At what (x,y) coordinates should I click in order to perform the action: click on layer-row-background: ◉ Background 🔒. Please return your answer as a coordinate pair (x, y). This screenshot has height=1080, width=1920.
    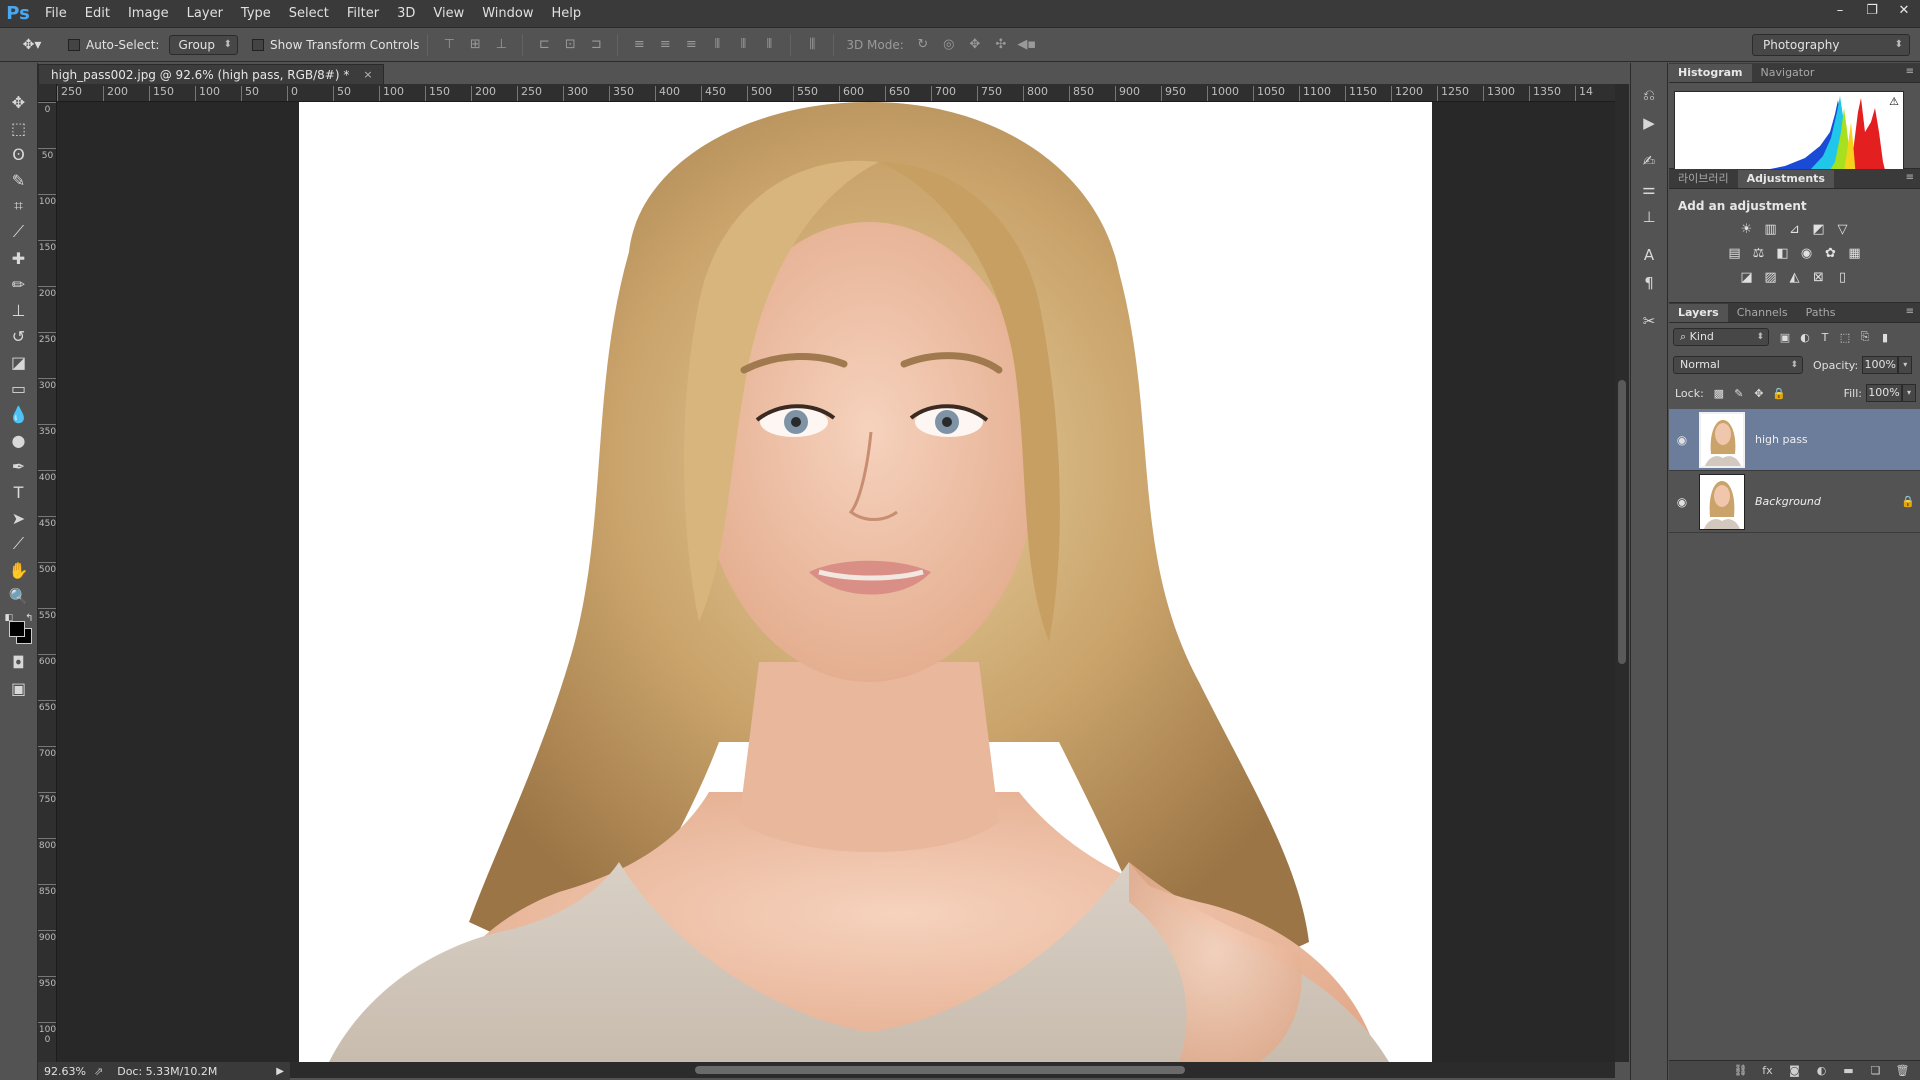
    Looking at the image, I should click on (1794, 502).